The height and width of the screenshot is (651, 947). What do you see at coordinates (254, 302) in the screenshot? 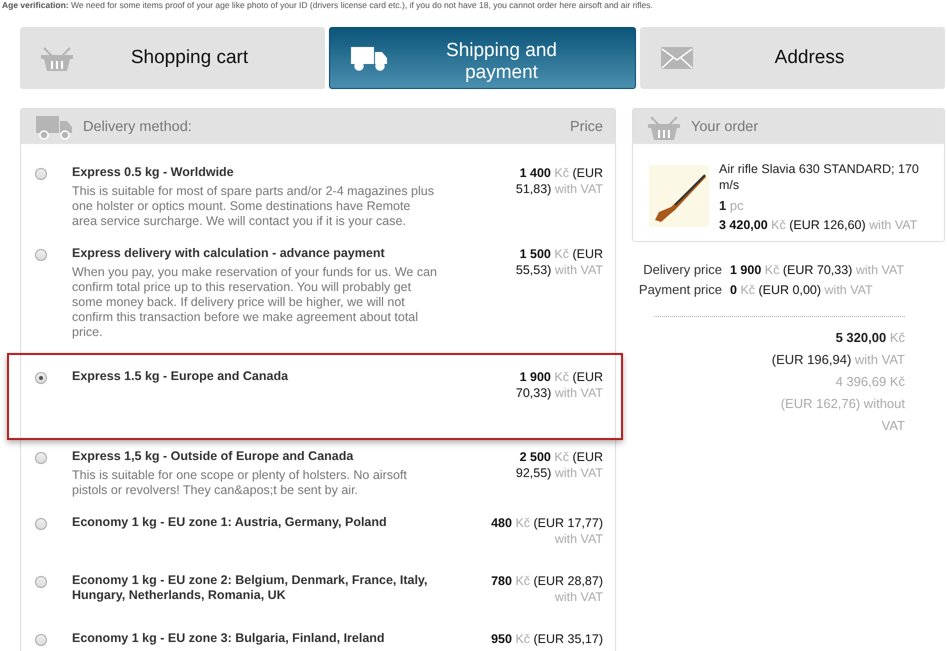
I see `option-description: When you pay, you make reservation of your funds for us. We can confirm total price up to this reservation. You will probably get some money back. If delivery price will be higher, we will not confirm this transaction before we make agreement about total price.` at bounding box center [254, 302].